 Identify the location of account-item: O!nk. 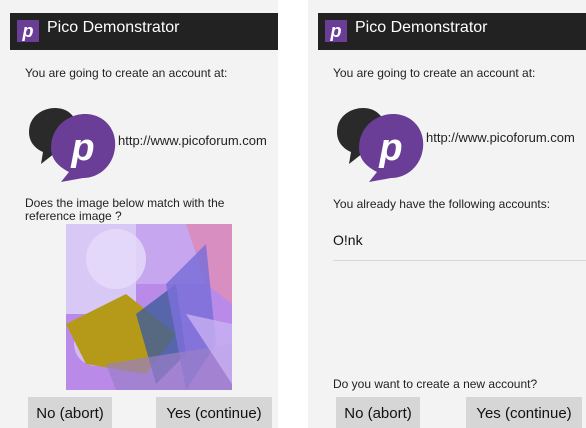
(348, 240).